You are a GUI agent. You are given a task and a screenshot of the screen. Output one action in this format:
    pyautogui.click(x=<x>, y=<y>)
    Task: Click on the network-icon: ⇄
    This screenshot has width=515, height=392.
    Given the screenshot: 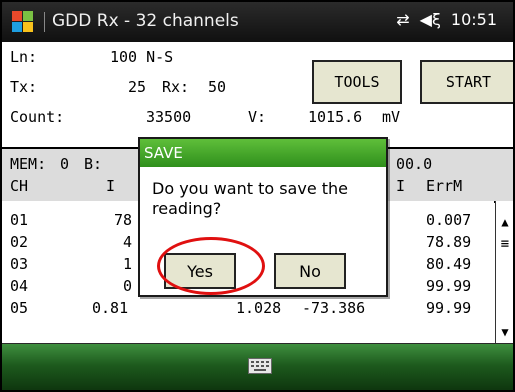 What is the action you would take?
    pyautogui.click(x=402, y=19)
    